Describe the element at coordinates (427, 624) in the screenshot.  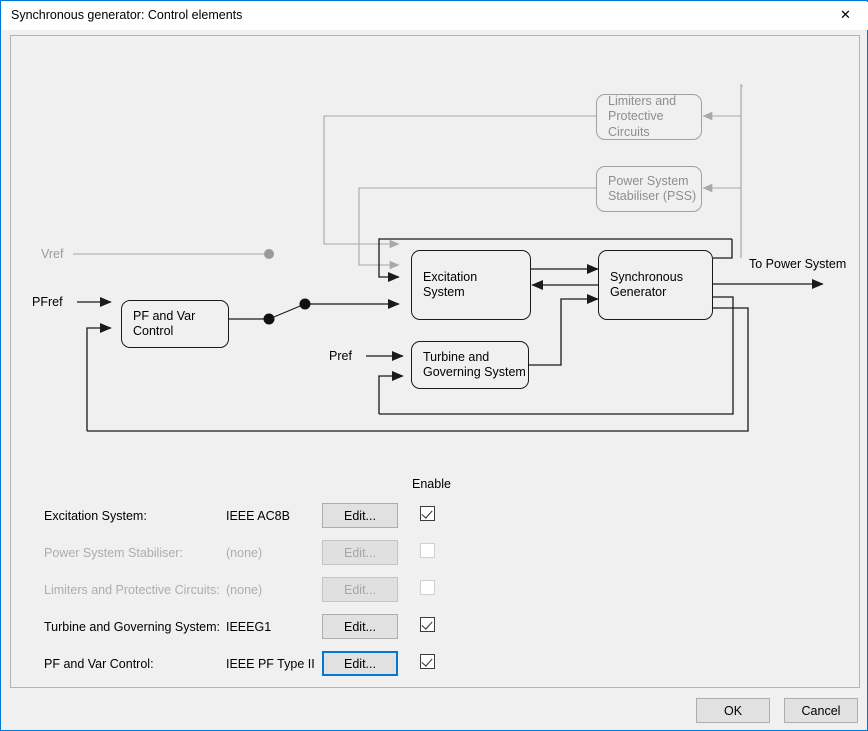
I see `enable-checkbox-turbine-and-governing-system` at that location.